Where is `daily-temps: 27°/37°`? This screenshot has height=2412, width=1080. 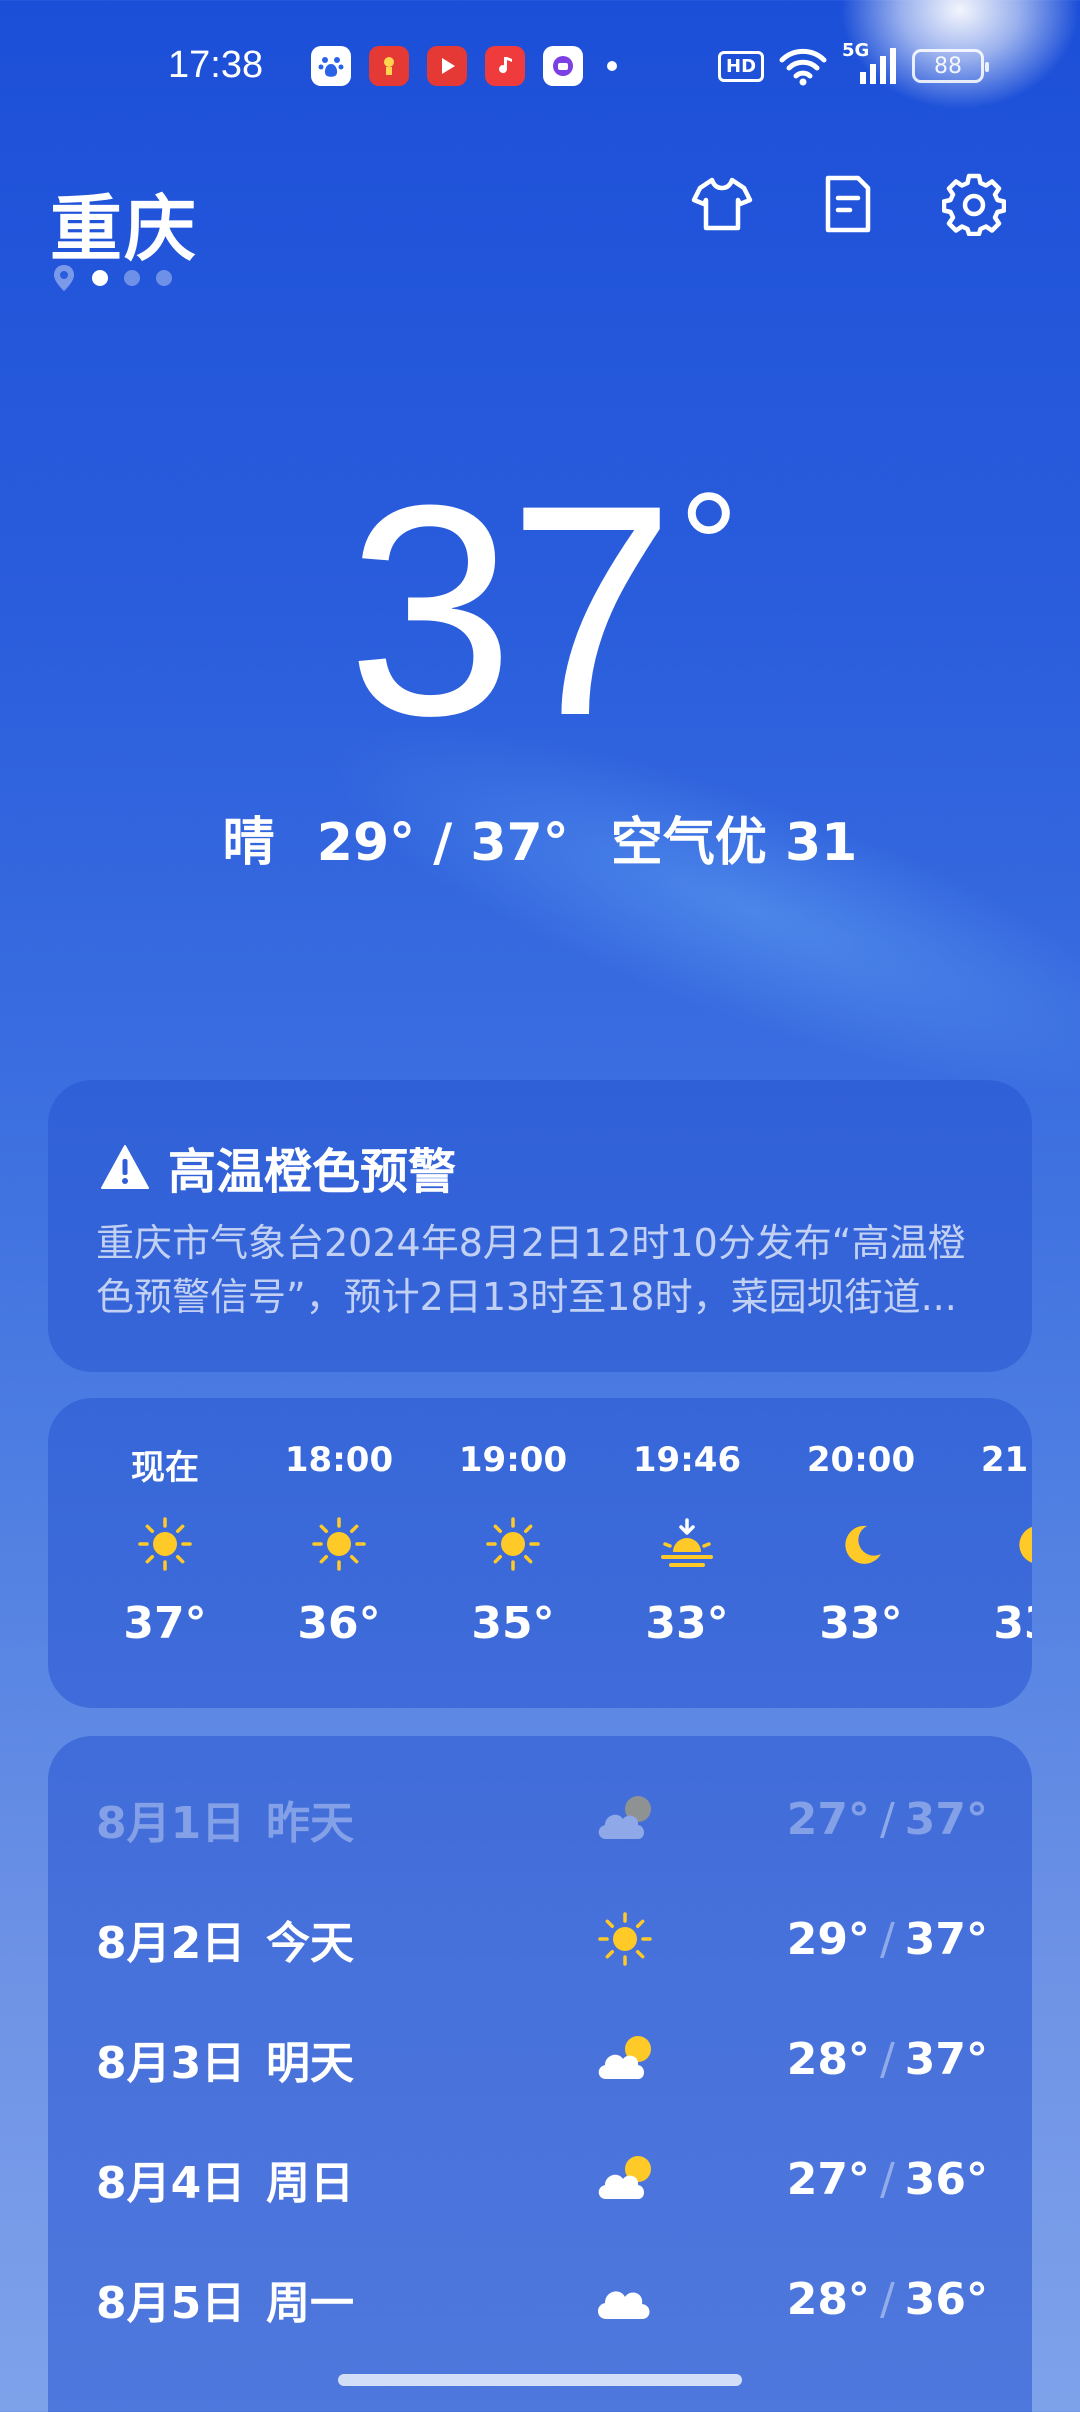 daily-temps: 27°/37° is located at coordinates (887, 1819).